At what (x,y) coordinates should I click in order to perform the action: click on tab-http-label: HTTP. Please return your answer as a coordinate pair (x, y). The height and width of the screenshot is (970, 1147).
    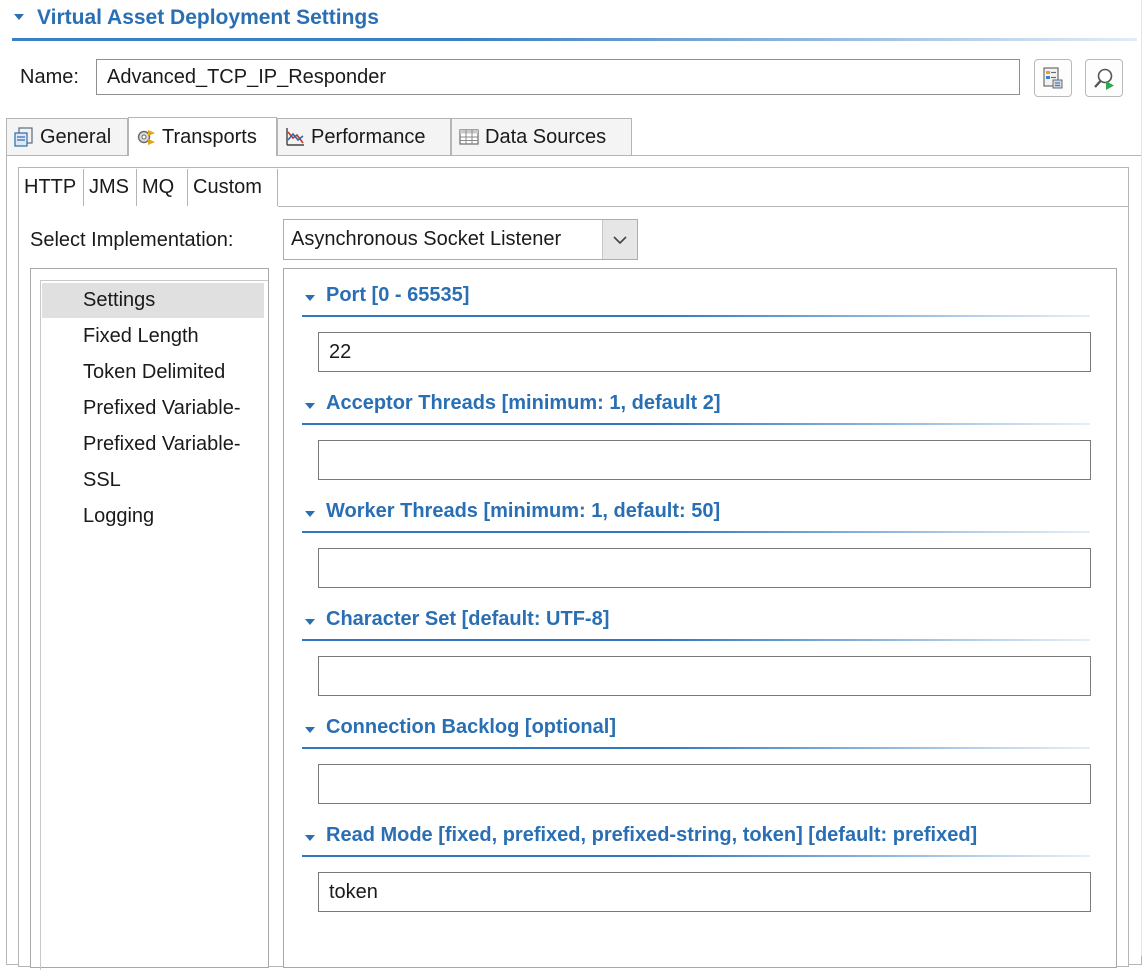
    Looking at the image, I should click on (50, 187).